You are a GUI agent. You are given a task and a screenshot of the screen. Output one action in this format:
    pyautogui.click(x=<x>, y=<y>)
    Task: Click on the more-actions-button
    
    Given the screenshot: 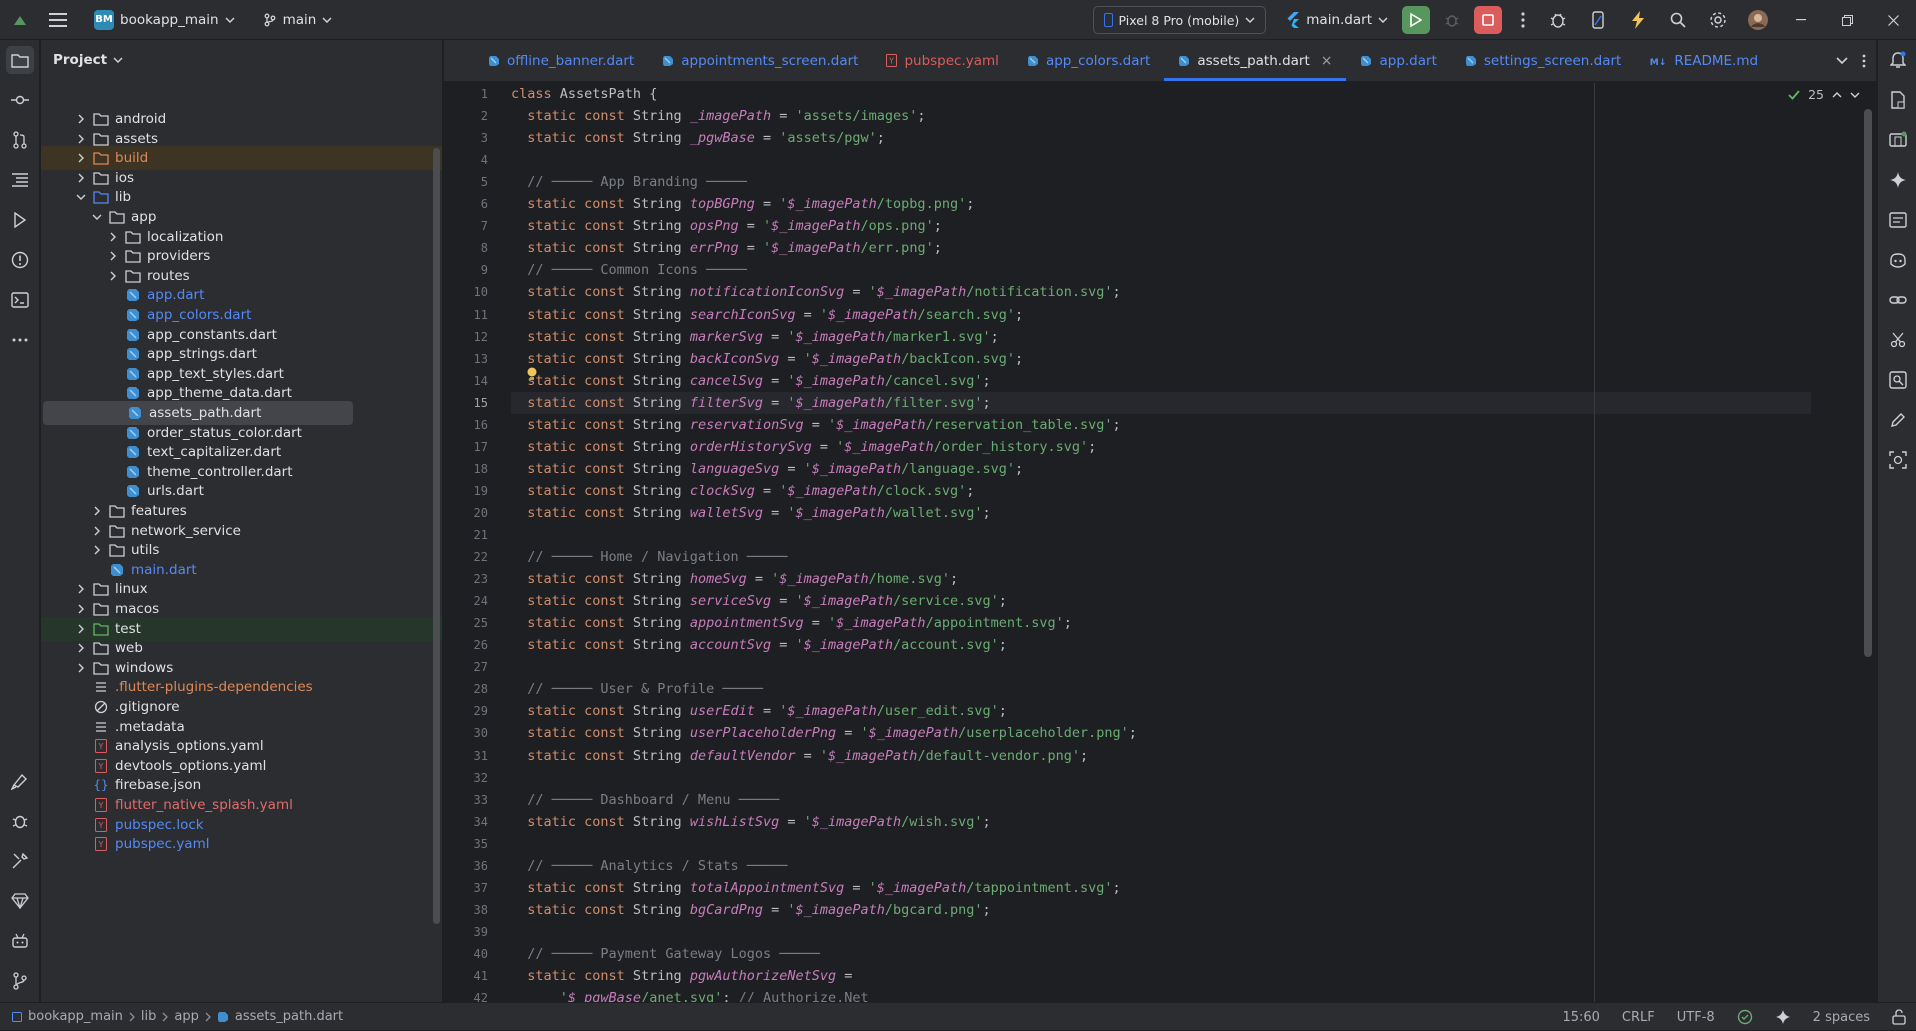 What is the action you would take?
    pyautogui.click(x=1523, y=20)
    